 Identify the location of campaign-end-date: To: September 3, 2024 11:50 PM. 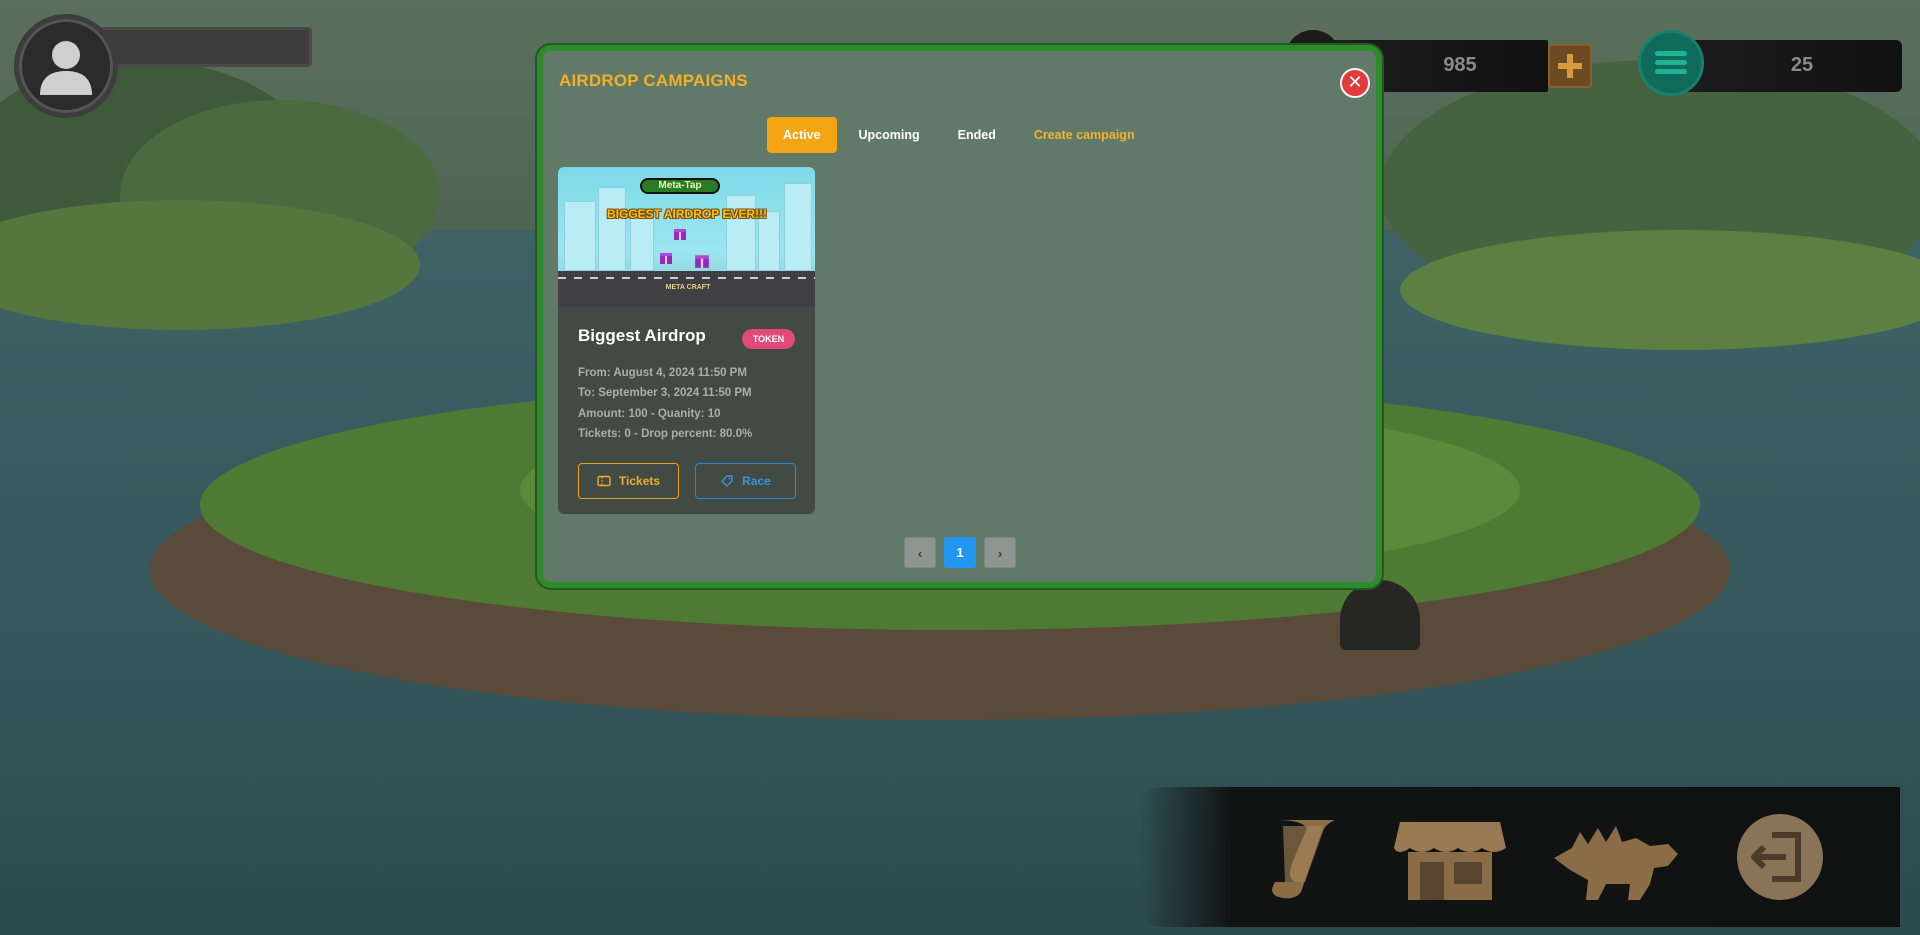
(665, 393).